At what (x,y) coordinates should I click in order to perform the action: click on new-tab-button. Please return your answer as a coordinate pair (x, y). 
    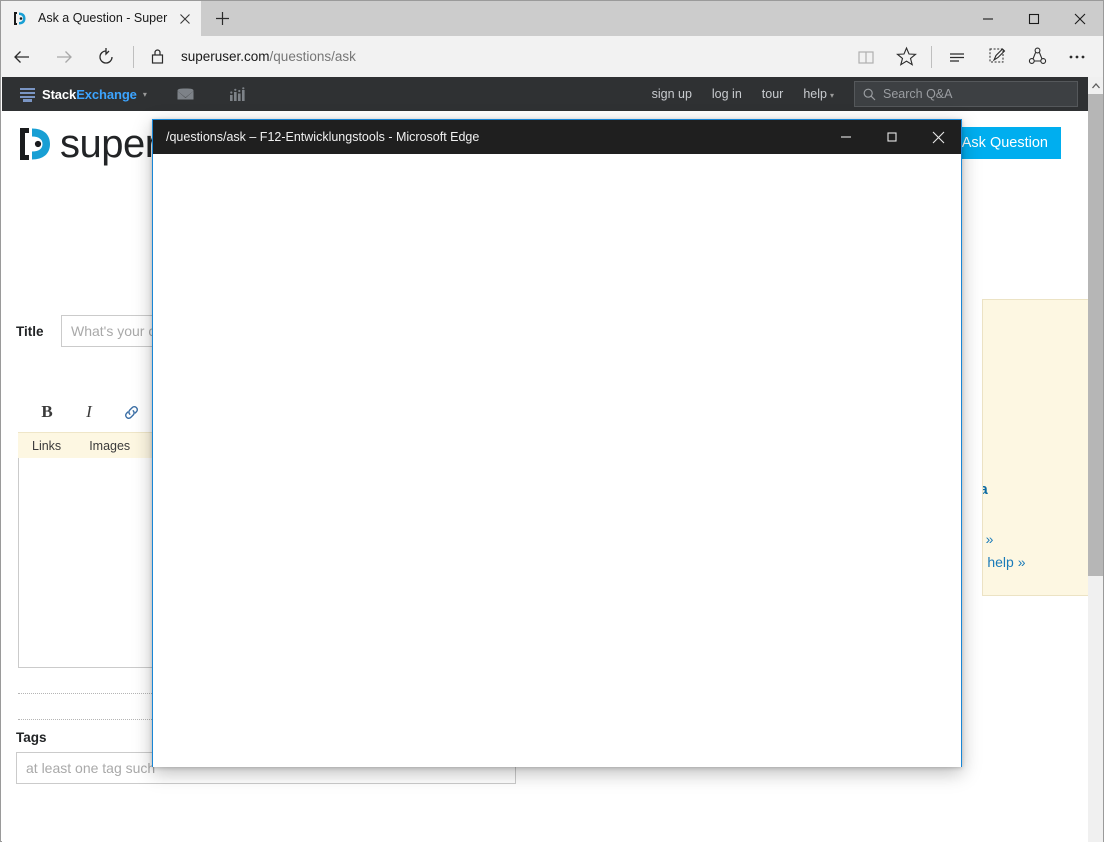
    Looking at the image, I should click on (222, 18).